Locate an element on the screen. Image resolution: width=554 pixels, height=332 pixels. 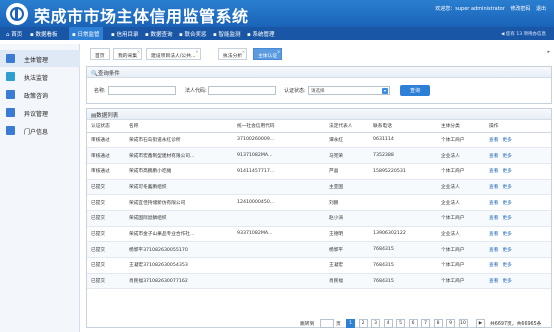
page-number-button: 9 is located at coordinates (450, 323).